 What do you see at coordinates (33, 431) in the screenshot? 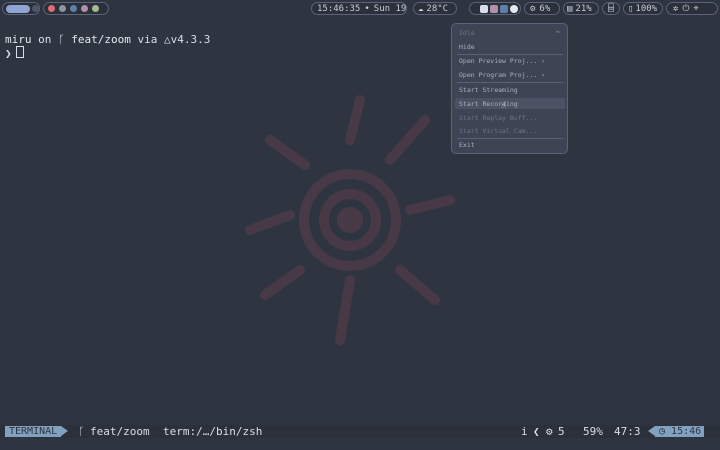
I see `mode-indicator: TERMINAL` at bounding box center [33, 431].